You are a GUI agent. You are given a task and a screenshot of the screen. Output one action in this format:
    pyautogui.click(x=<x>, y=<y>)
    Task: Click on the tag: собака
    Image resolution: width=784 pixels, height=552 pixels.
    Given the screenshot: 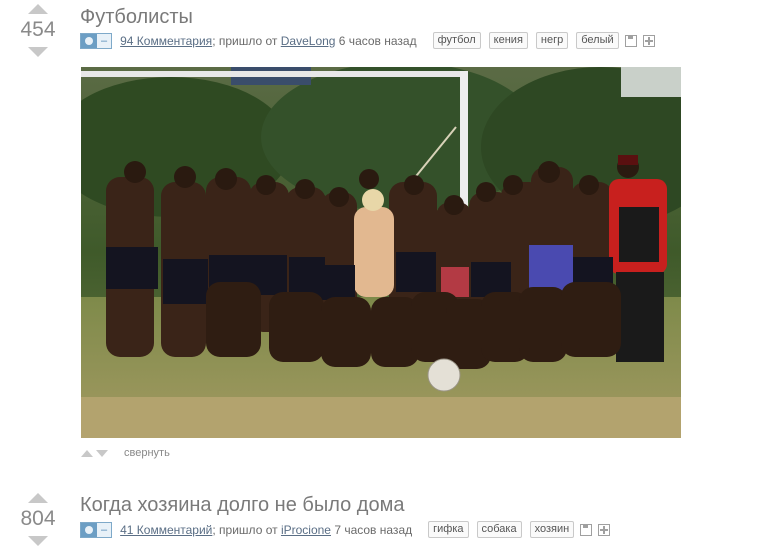 What is the action you would take?
    pyautogui.click(x=499, y=529)
    